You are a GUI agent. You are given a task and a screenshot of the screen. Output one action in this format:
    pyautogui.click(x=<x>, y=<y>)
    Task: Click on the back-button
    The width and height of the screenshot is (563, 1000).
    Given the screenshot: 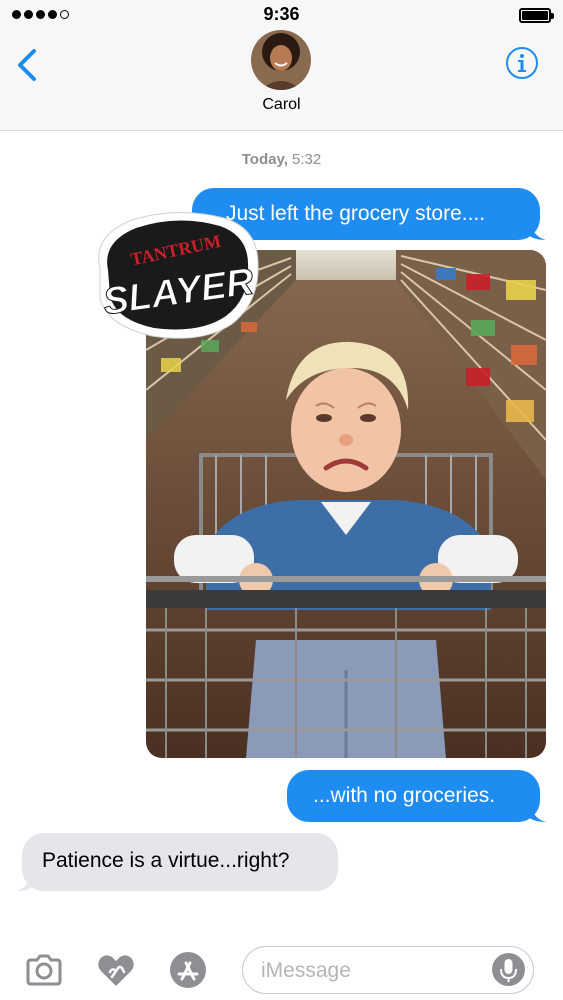 What is the action you would take?
    pyautogui.click(x=29, y=65)
    